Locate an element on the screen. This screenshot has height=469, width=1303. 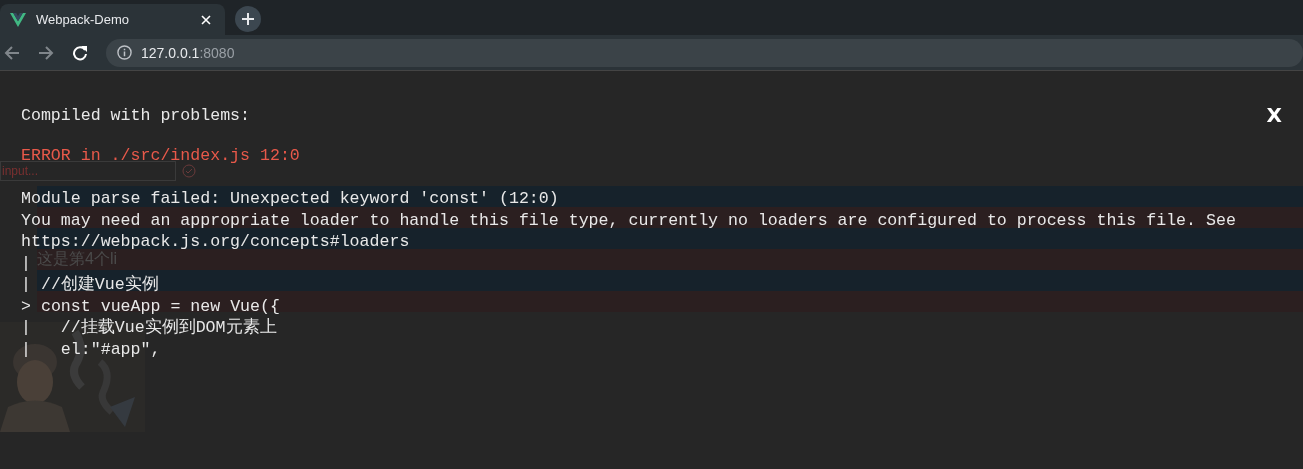
close-icon is located at coordinates (206, 19).